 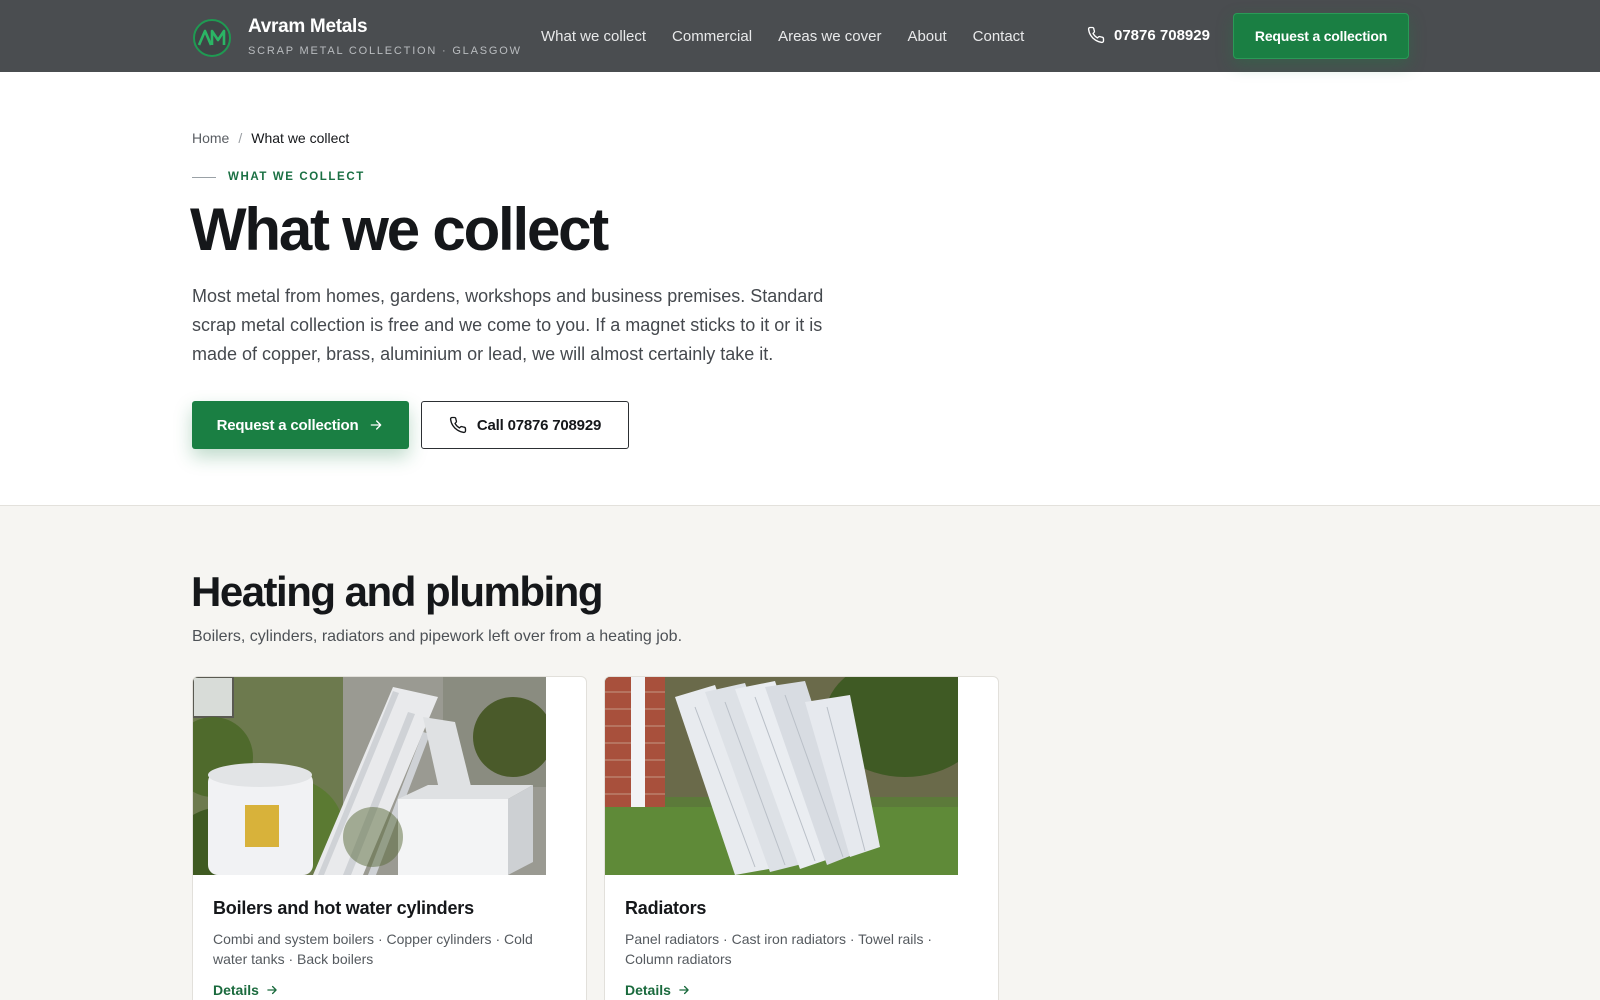 I want to click on eyebrow-text: WHAT WE COLLECT, so click(x=296, y=177).